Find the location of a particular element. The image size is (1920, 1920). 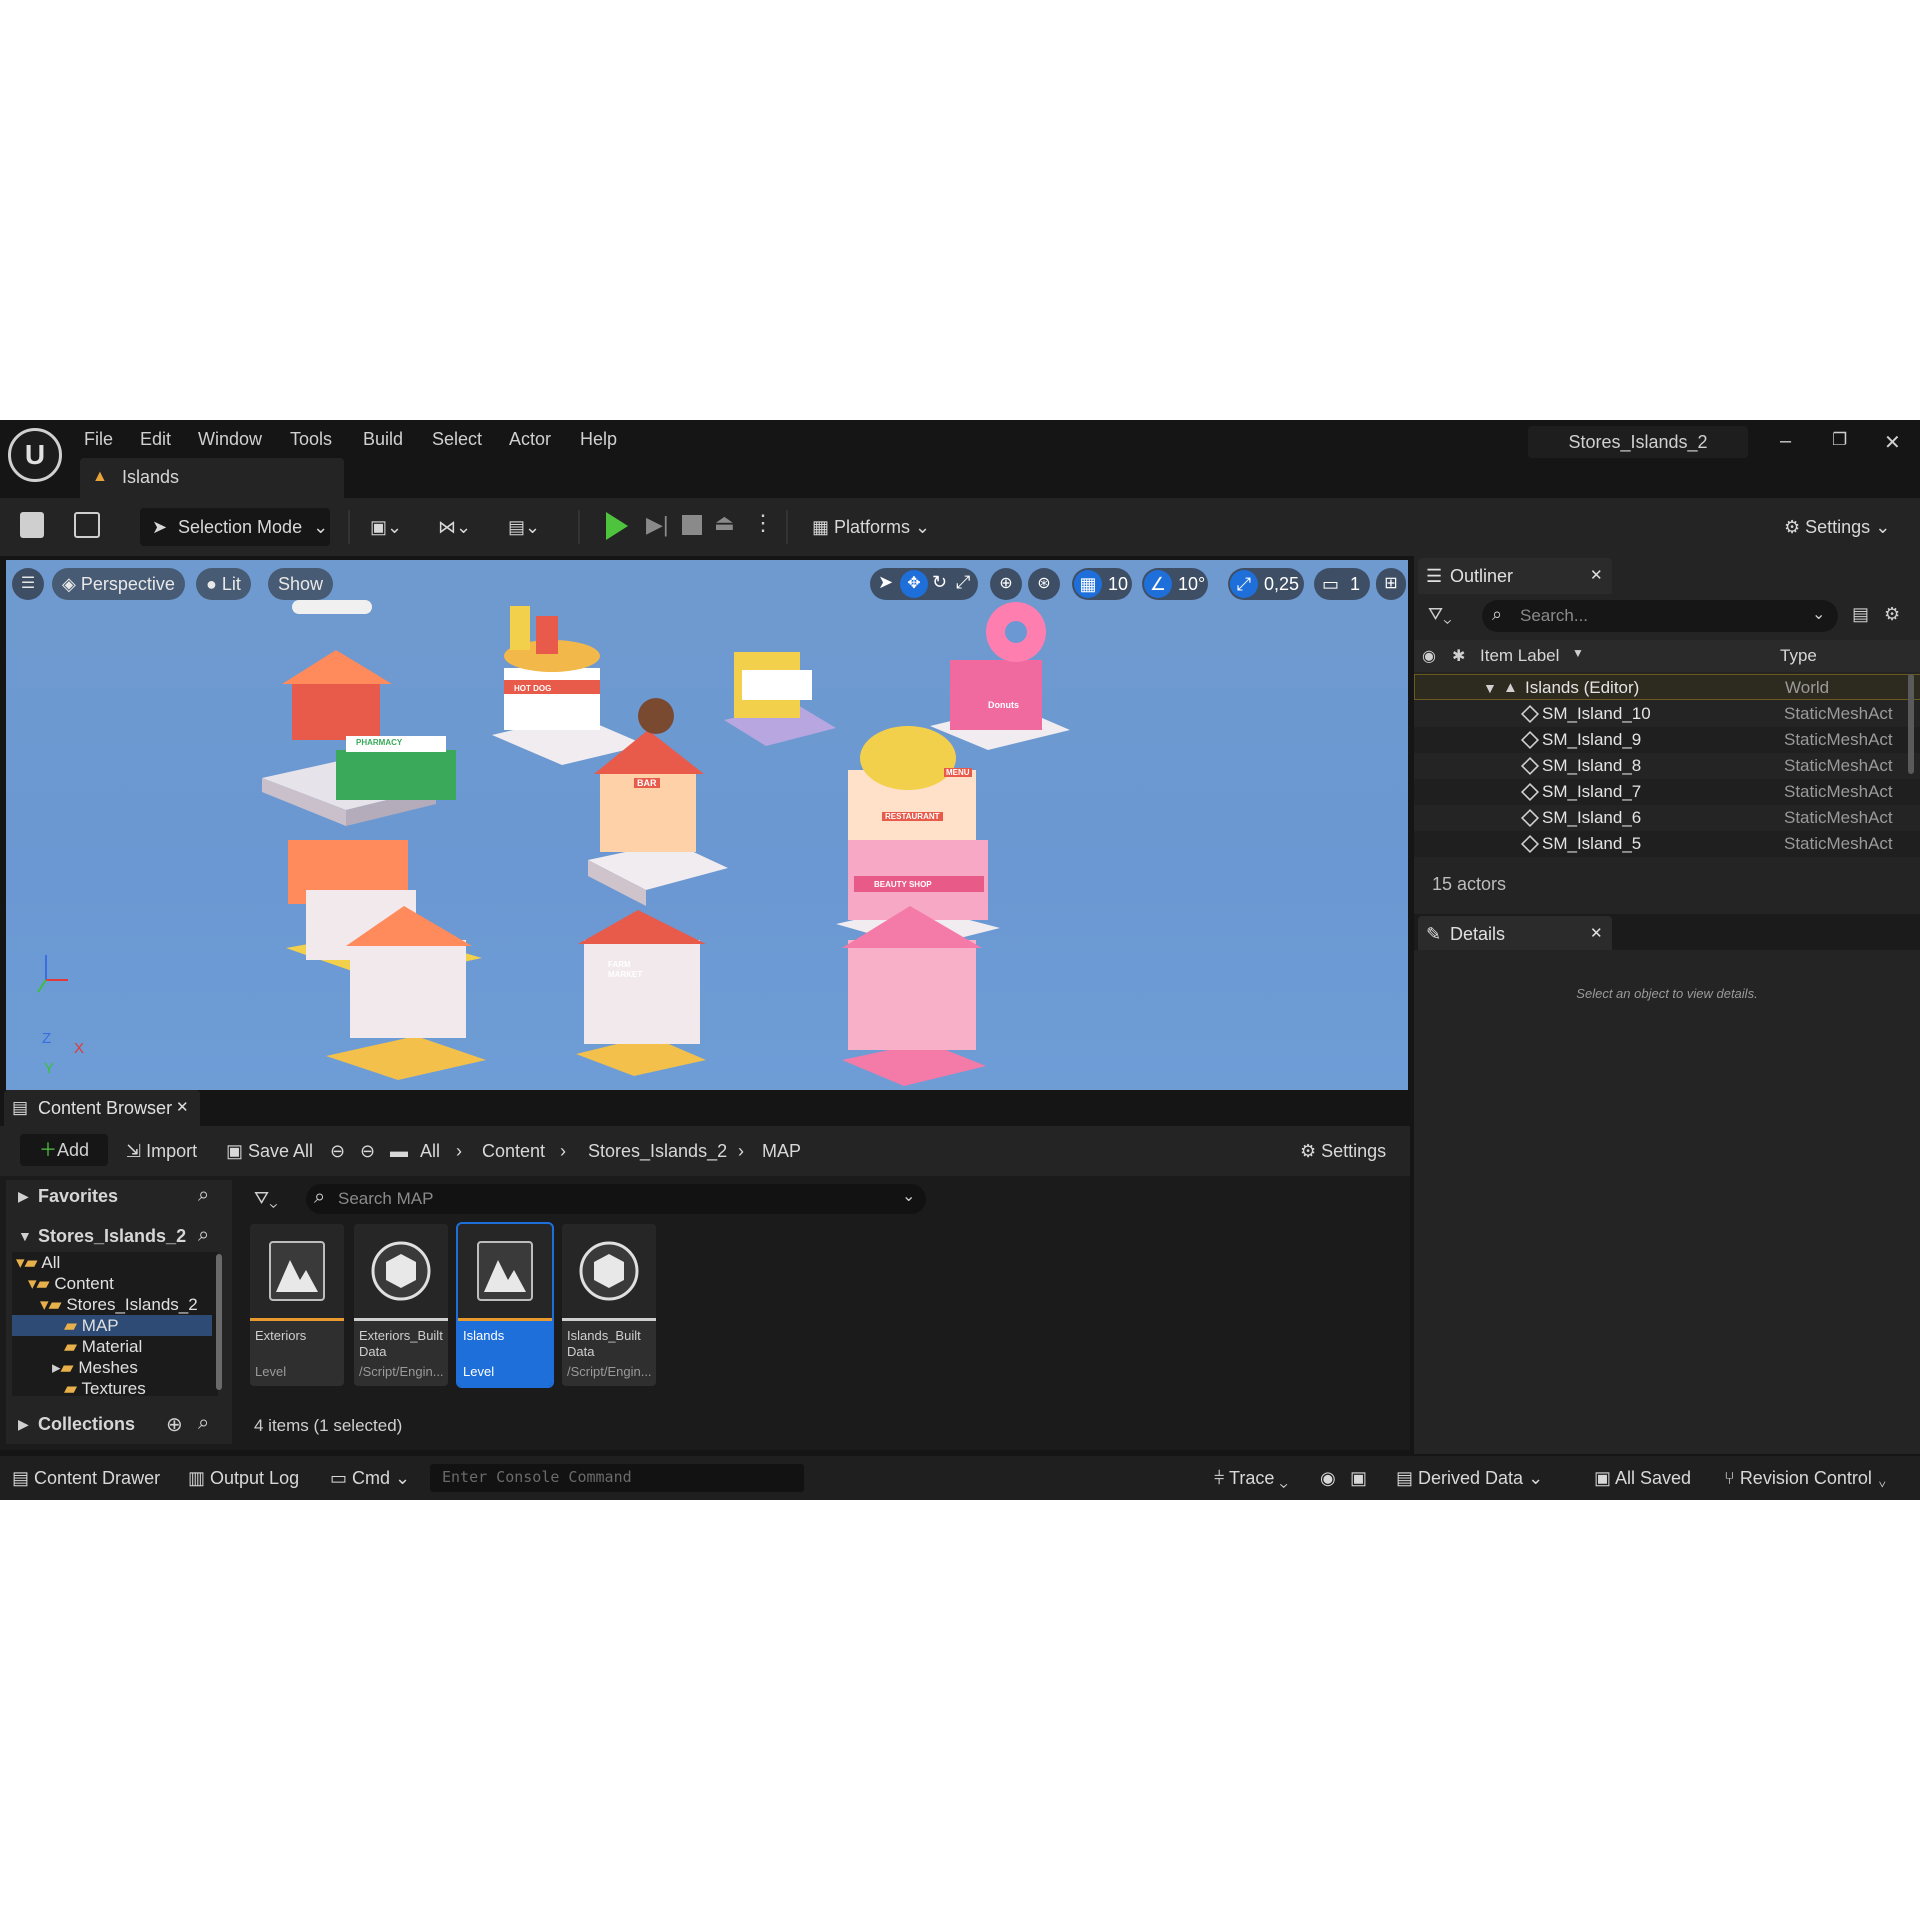

unreal-logo-icon: U is located at coordinates (35, 455).